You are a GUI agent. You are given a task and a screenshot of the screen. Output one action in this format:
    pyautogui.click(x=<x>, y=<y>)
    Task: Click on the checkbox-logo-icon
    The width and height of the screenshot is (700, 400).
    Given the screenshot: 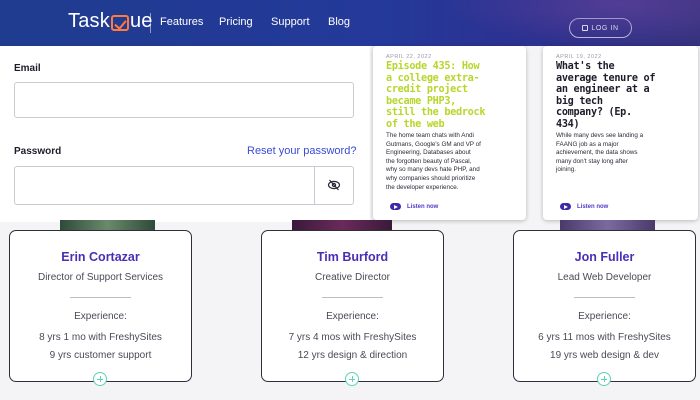 What is the action you would take?
    pyautogui.click(x=119, y=22)
    